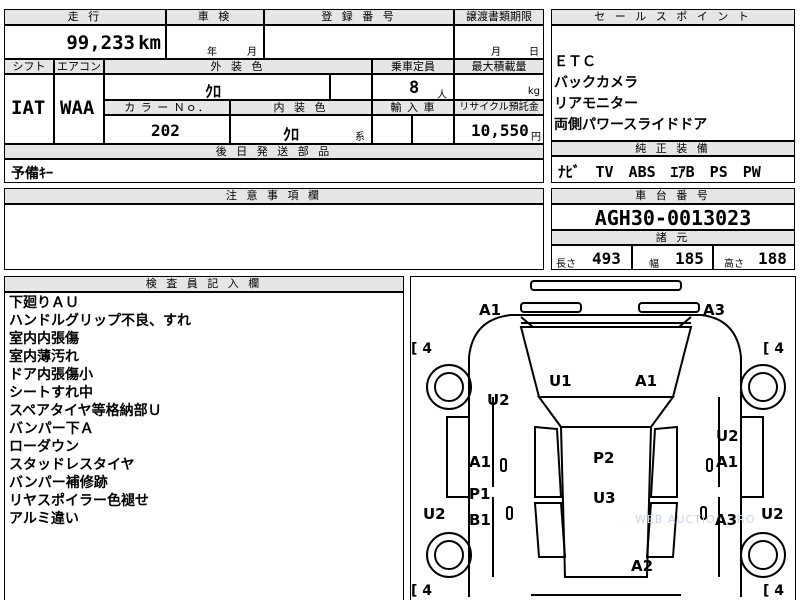 This screenshot has height=601, width=800. Describe the element at coordinates (291, 134) in the screenshot. I see `interior-color-value: ｸﾛ` at that location.